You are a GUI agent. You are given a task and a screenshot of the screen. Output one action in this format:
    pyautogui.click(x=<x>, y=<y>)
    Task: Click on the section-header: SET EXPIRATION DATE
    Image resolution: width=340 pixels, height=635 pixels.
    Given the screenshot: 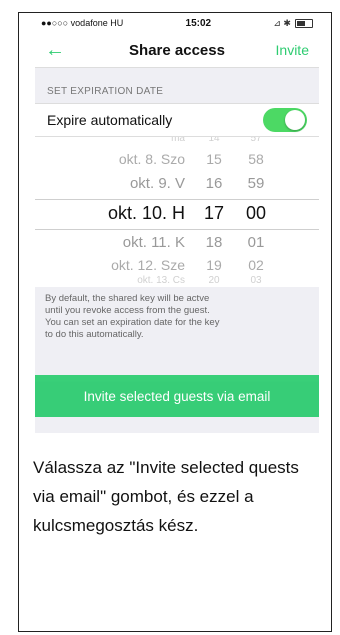 What is the action you would take?
    pyautogui.click(x=105, y=91)
    